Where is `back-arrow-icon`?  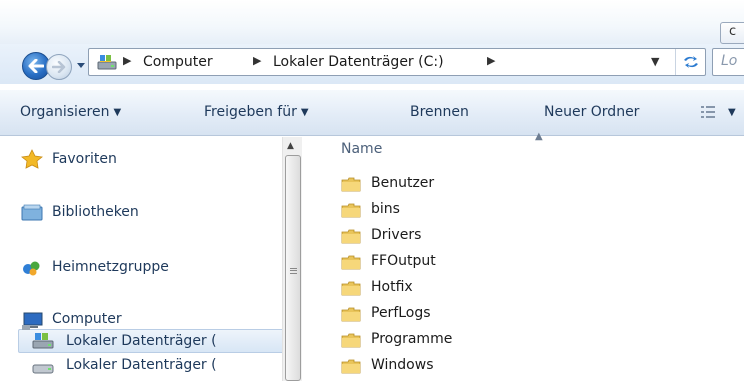
back-arrow-icon is located at coordinates (36, 66).